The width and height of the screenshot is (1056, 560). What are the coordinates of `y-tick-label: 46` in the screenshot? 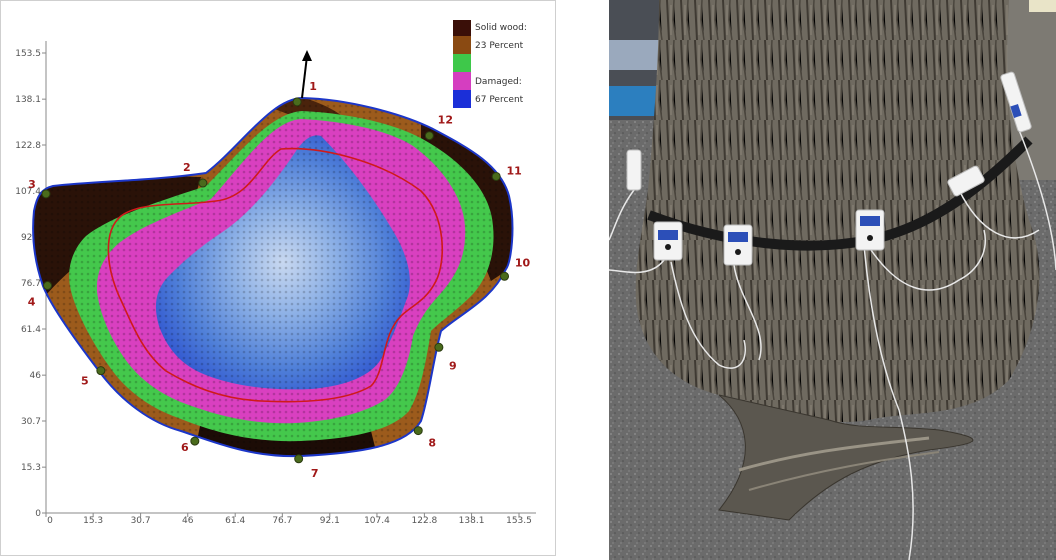 It's located at (36, 376).